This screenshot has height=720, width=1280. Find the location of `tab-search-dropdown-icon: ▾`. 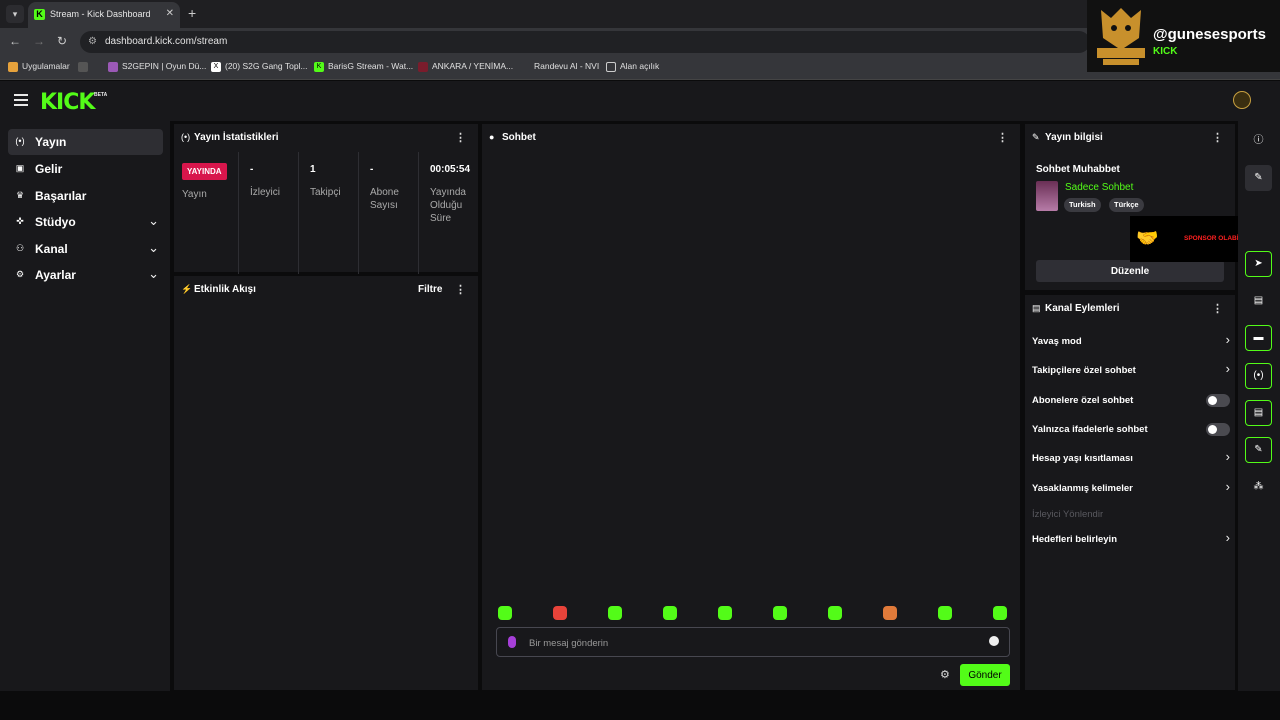

tab-search-dropdown-icon: ▾ is located at coordinates (15, 14).